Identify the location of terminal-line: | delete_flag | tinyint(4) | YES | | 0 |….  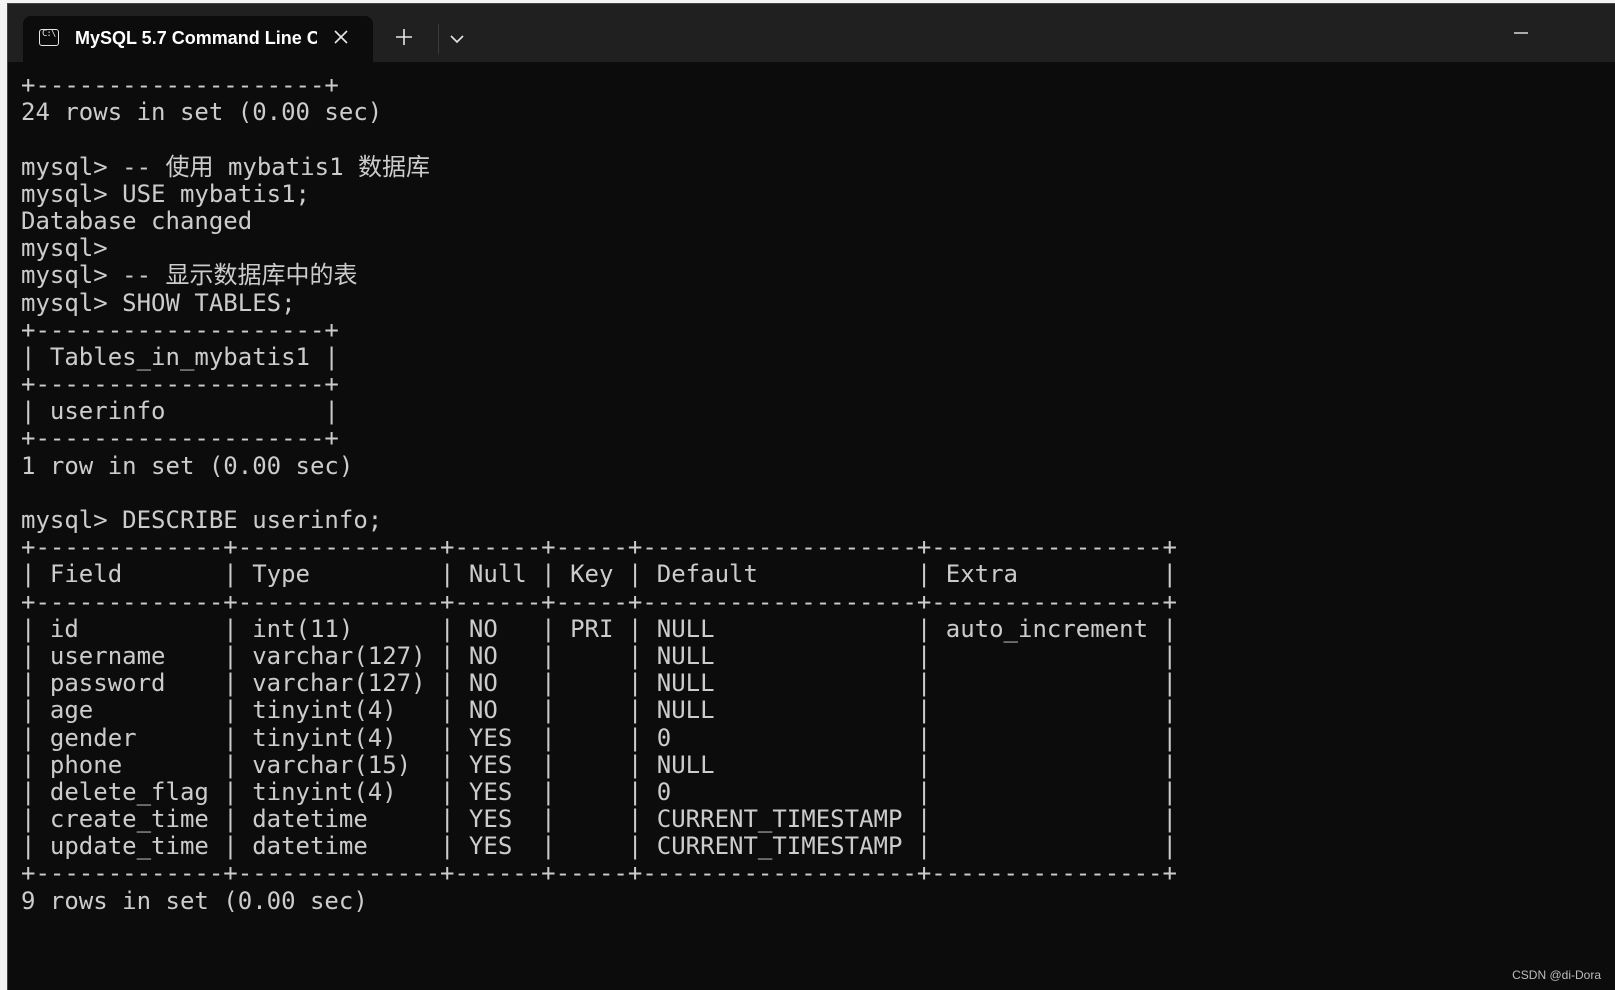
(599, 791).